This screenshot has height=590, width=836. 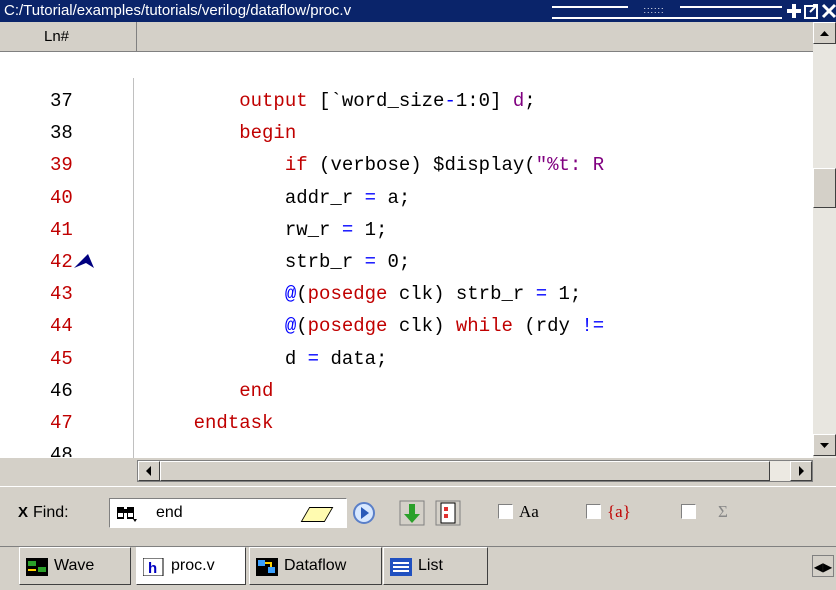 I want to click on code-line: 48, so click(x=406, y=448).